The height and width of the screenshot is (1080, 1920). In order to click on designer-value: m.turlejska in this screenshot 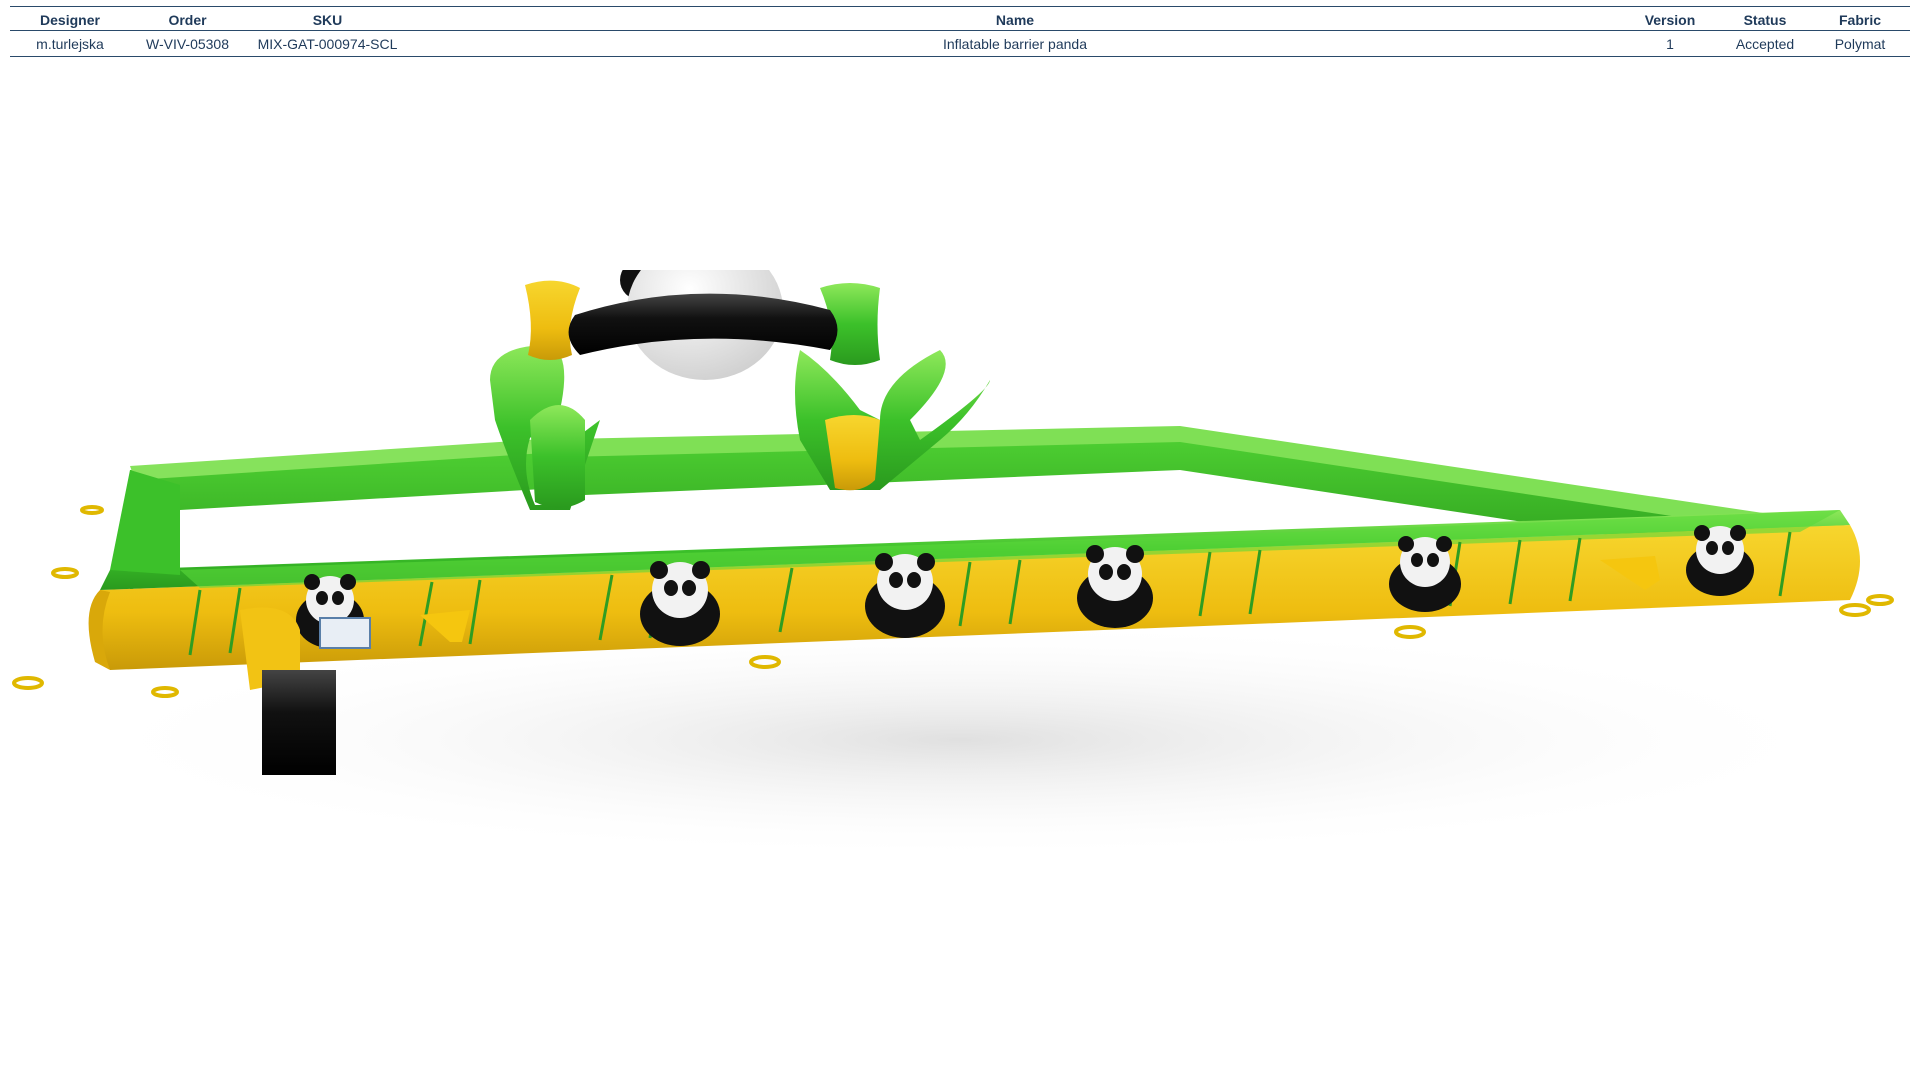, I will do `click(70, 43)`.